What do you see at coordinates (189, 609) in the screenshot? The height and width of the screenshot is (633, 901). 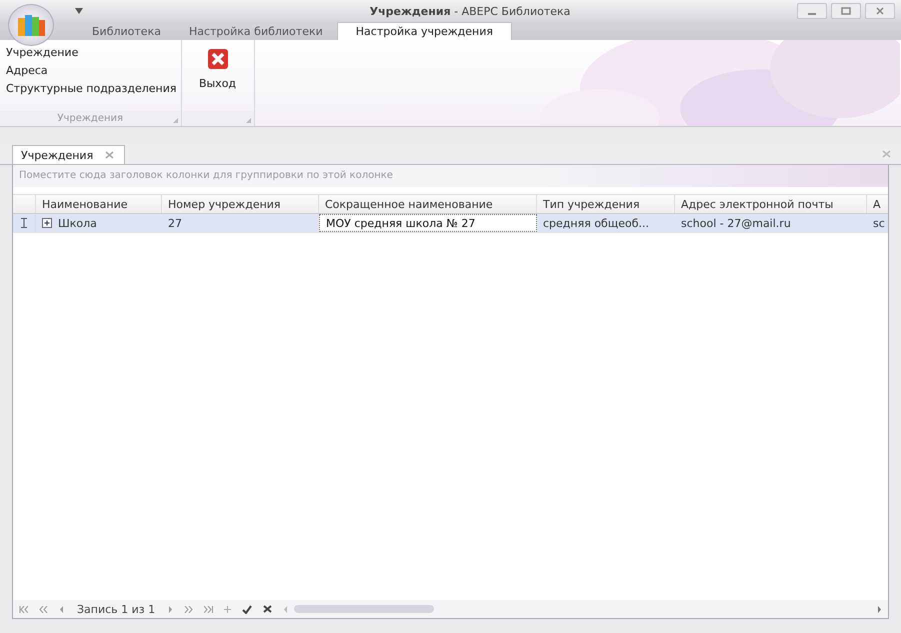 I see `next-page-icon` at bounding box center [189, 609].